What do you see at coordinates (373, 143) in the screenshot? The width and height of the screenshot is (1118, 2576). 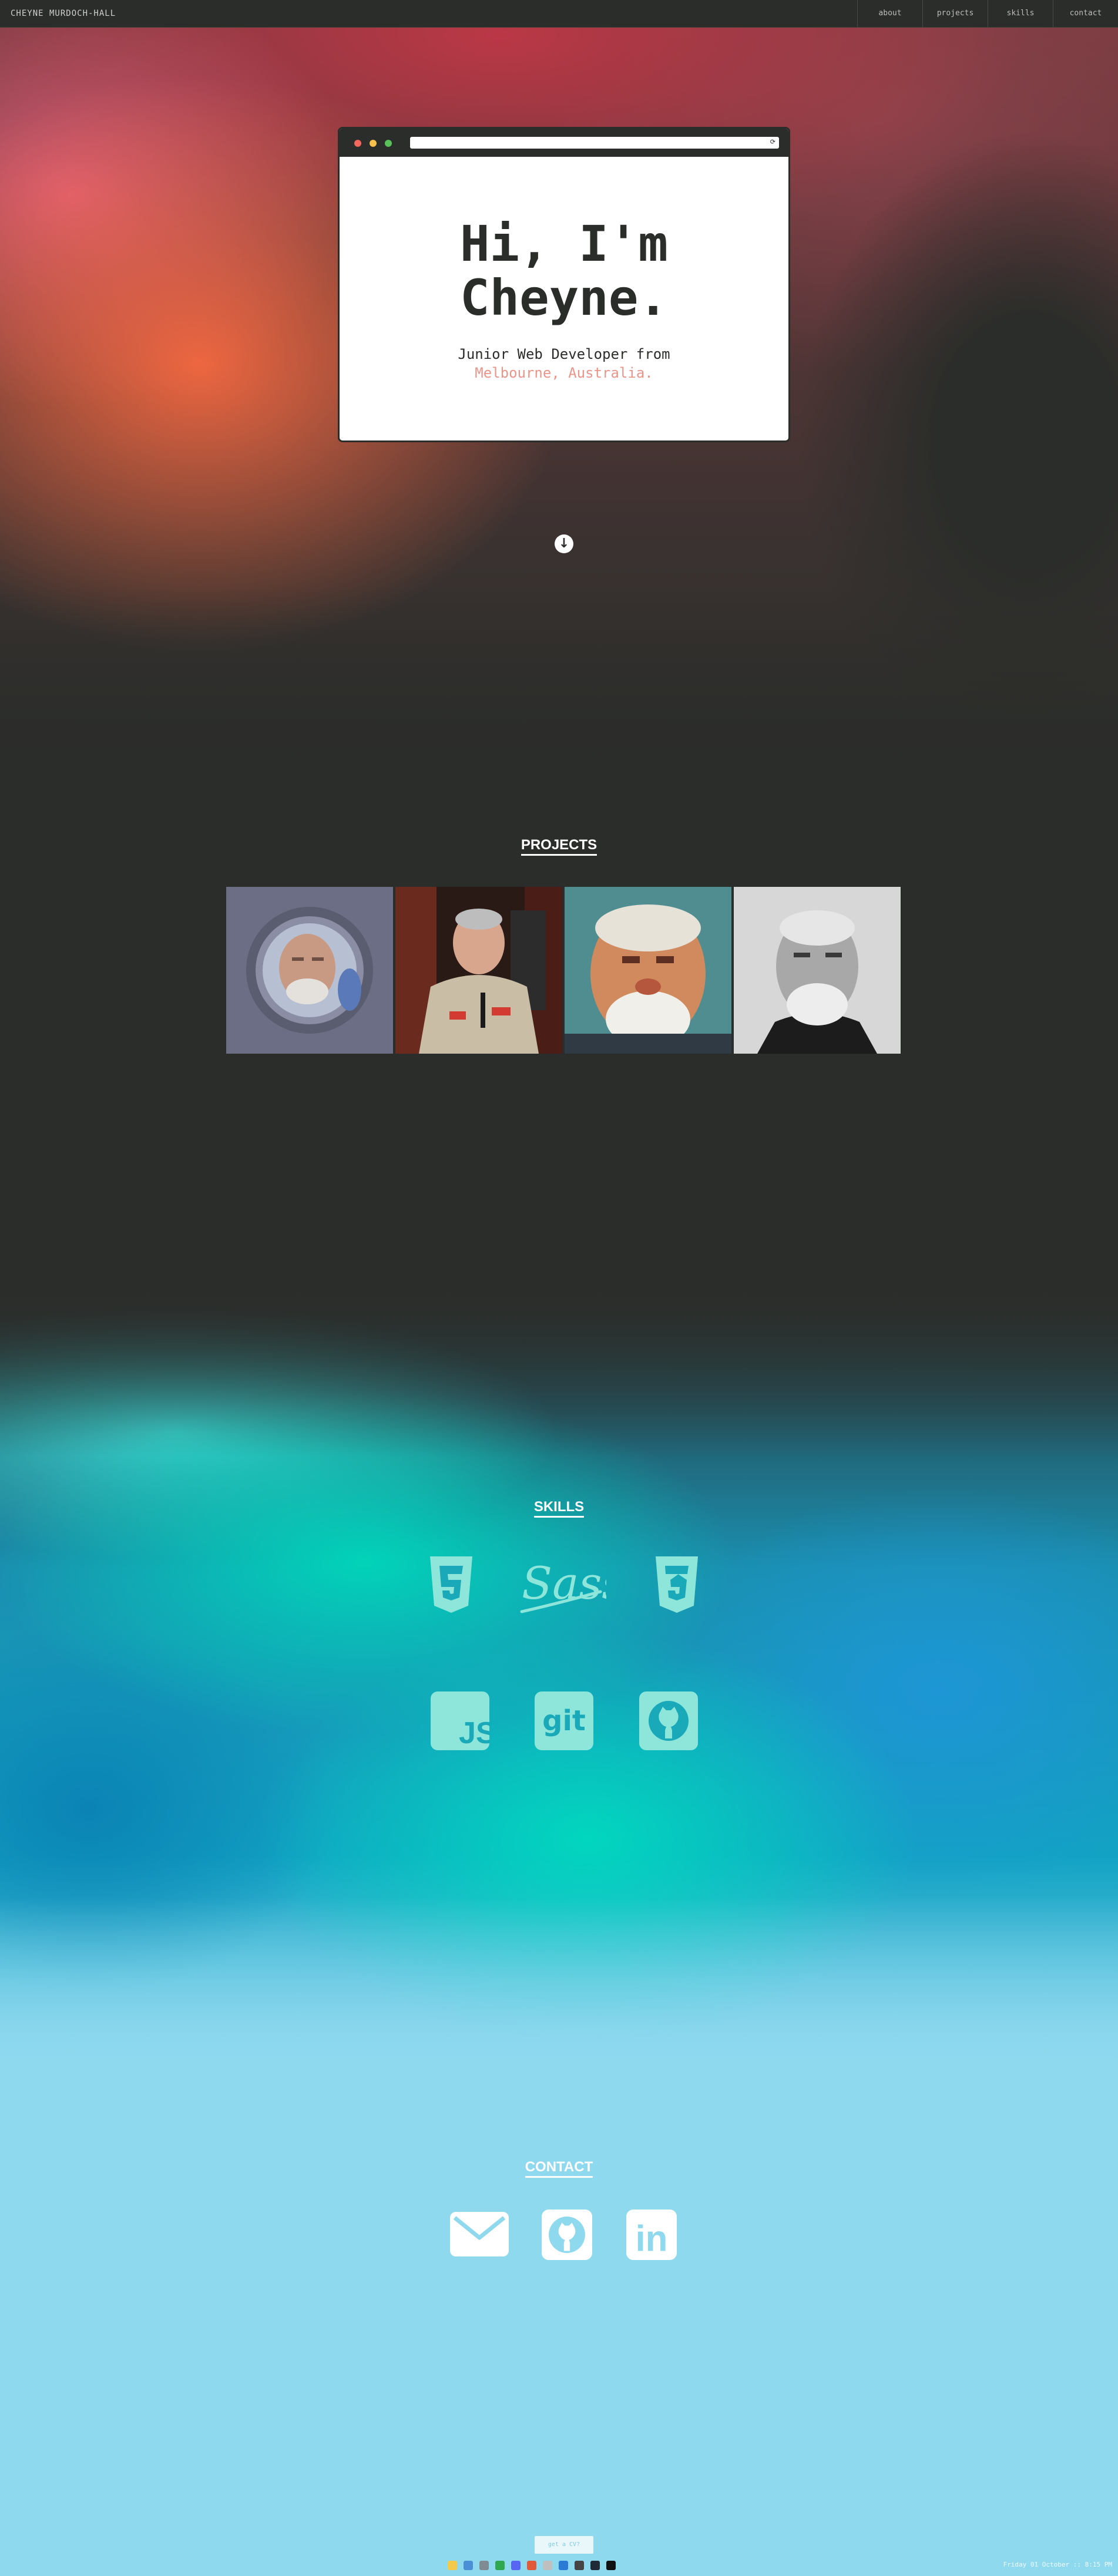 I see `window-minimize-dot` at bounding box center [373, 143].